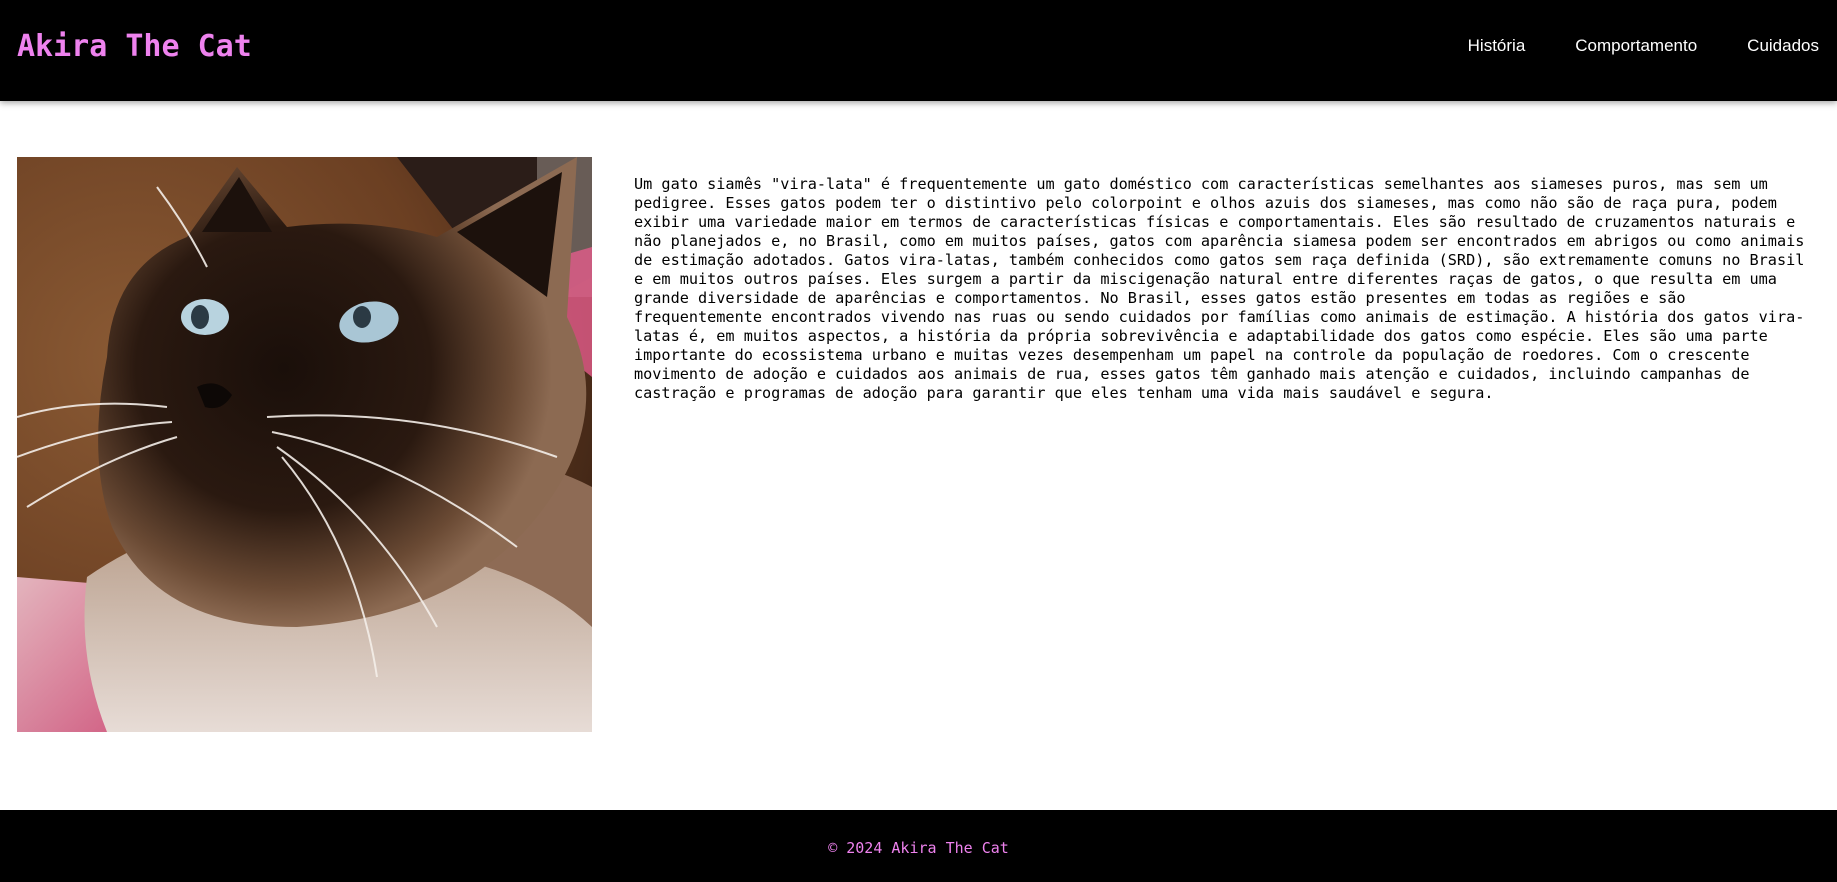 This screenshot has height=882, width=1837. Describe the element at coordinates (1636, 46) in the screenshot. I see `nav-link-comportamento: Comportamento` at that location.